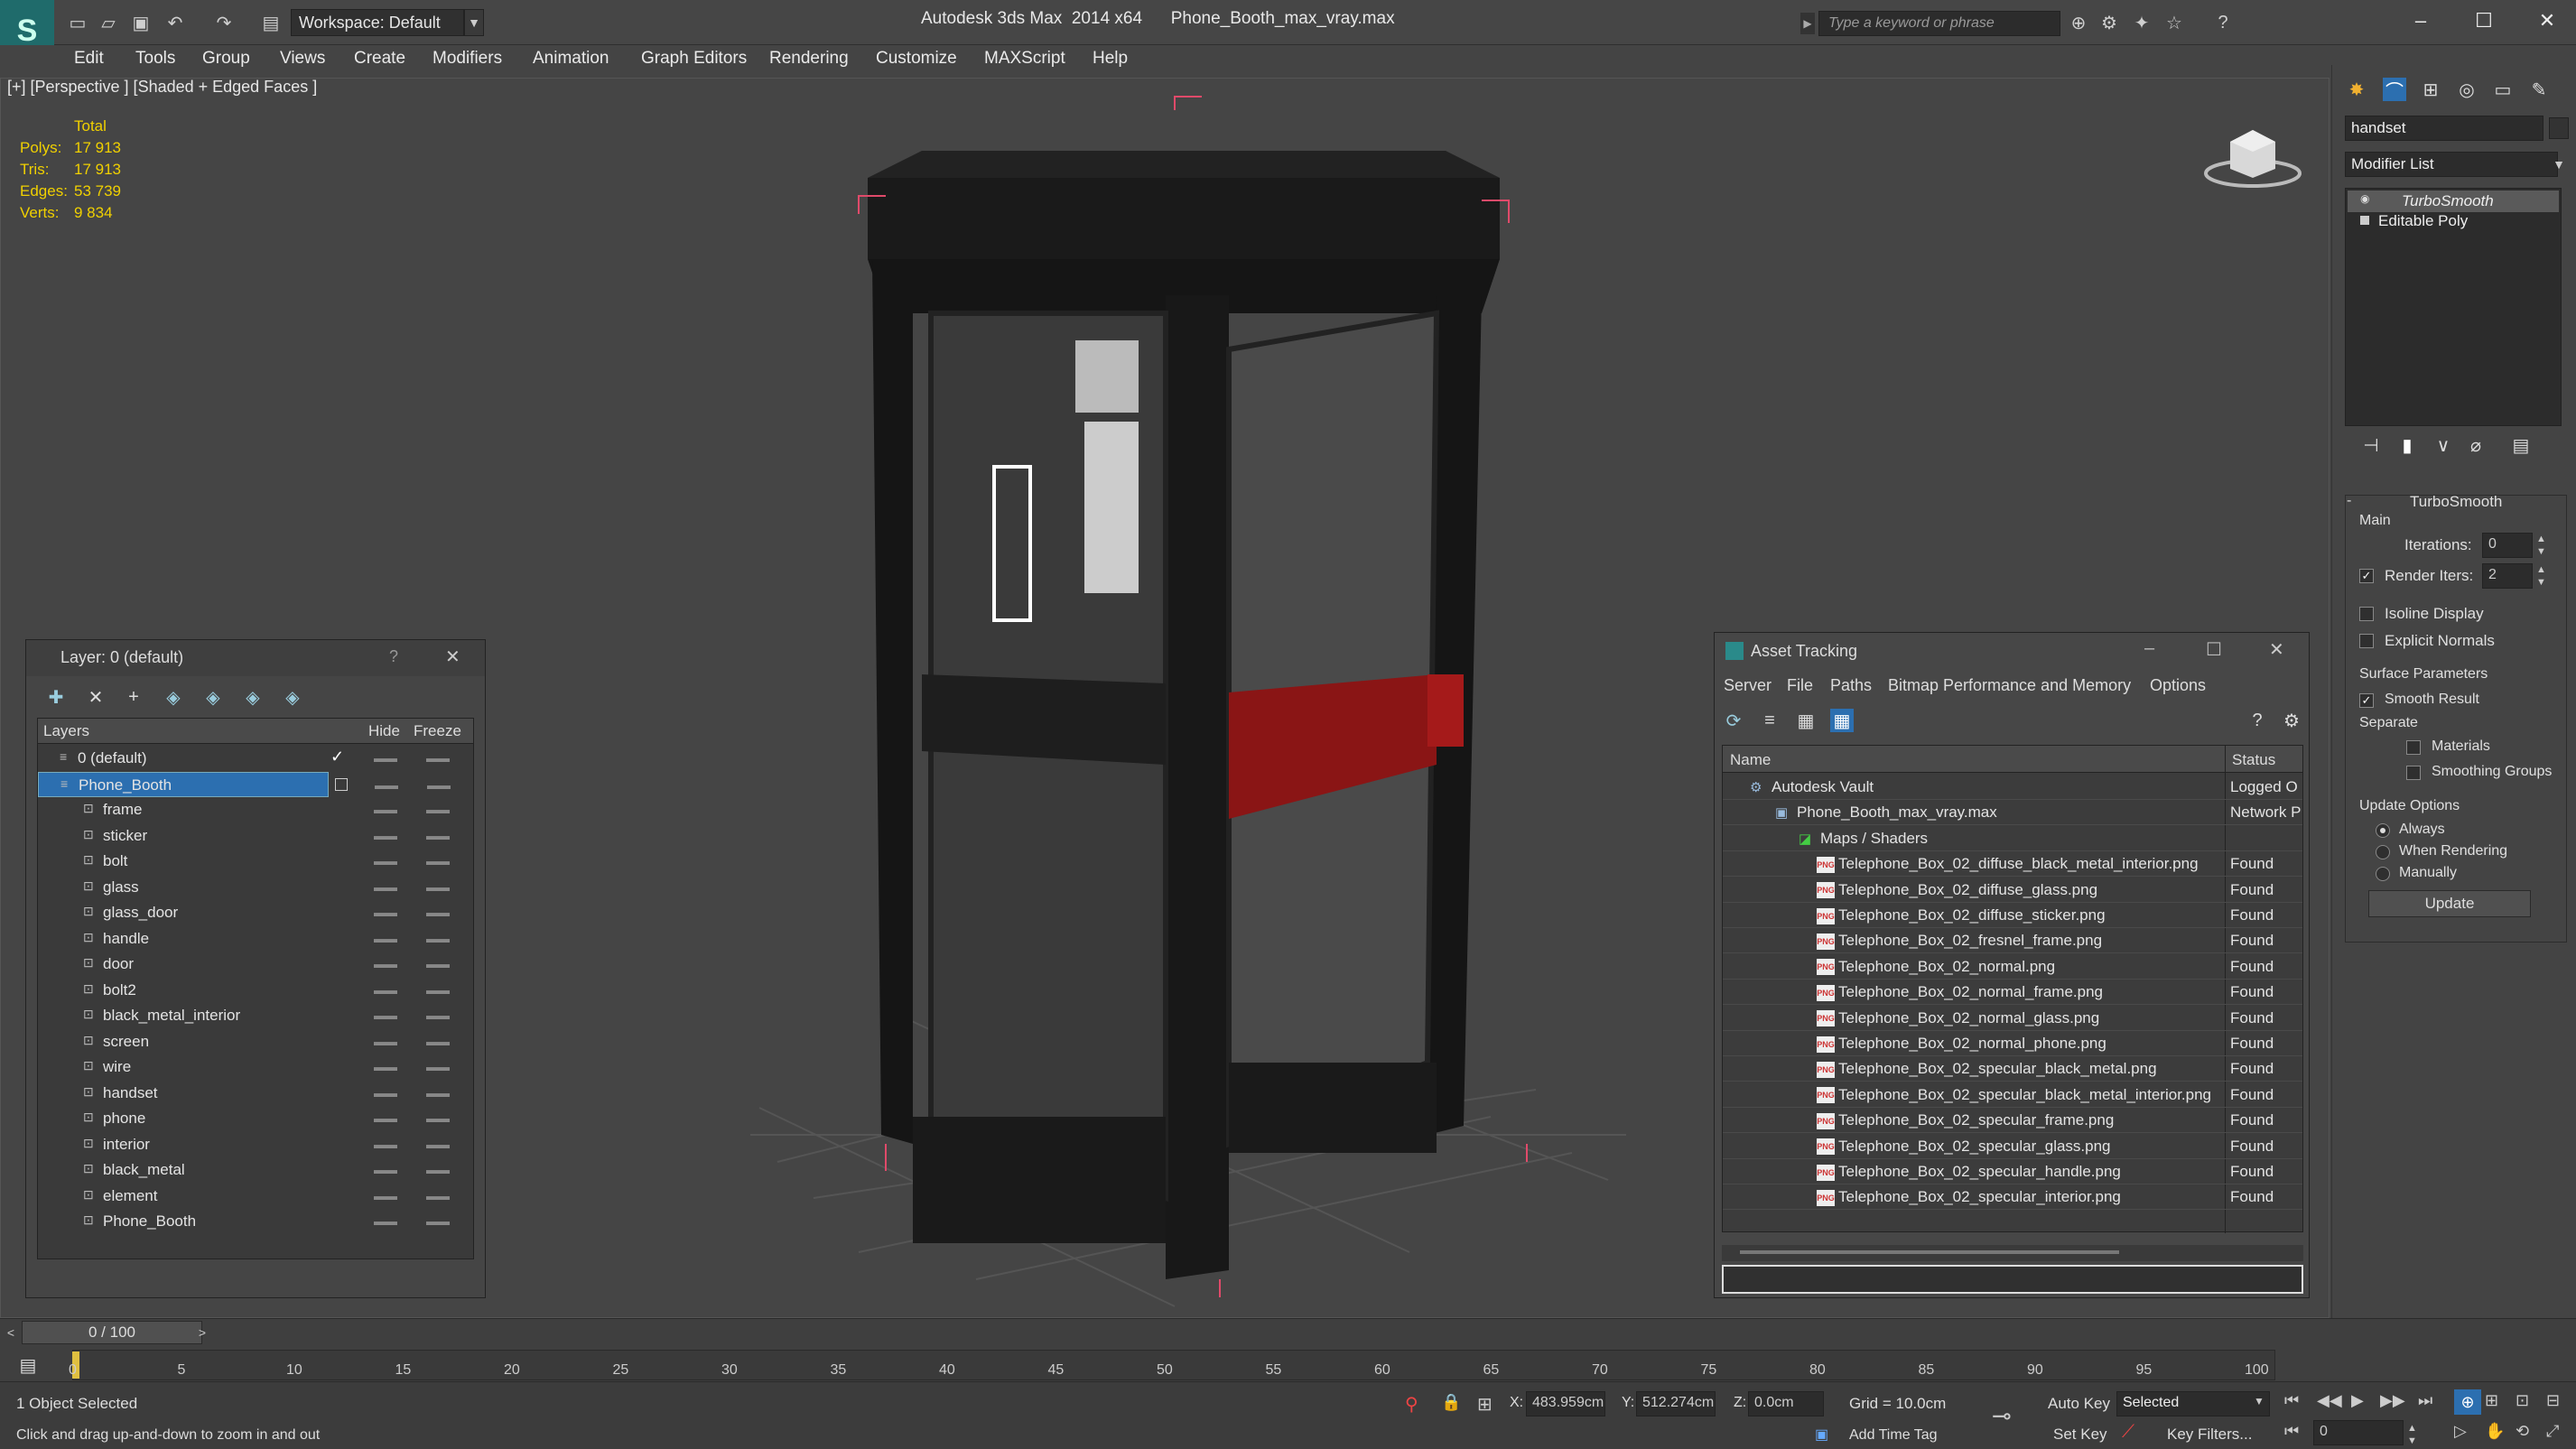 This screenshot has height=1449, width=2576. I want to click on column-status: Status, so click(2253, 760).